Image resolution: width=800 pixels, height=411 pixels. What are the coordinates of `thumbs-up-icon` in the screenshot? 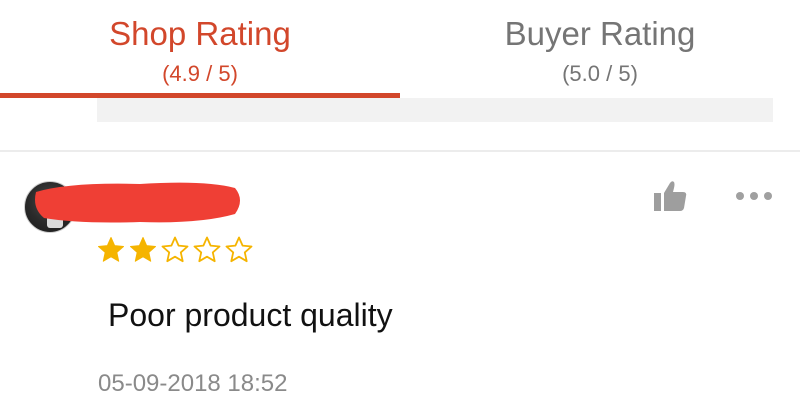 It's located at (671, 196).